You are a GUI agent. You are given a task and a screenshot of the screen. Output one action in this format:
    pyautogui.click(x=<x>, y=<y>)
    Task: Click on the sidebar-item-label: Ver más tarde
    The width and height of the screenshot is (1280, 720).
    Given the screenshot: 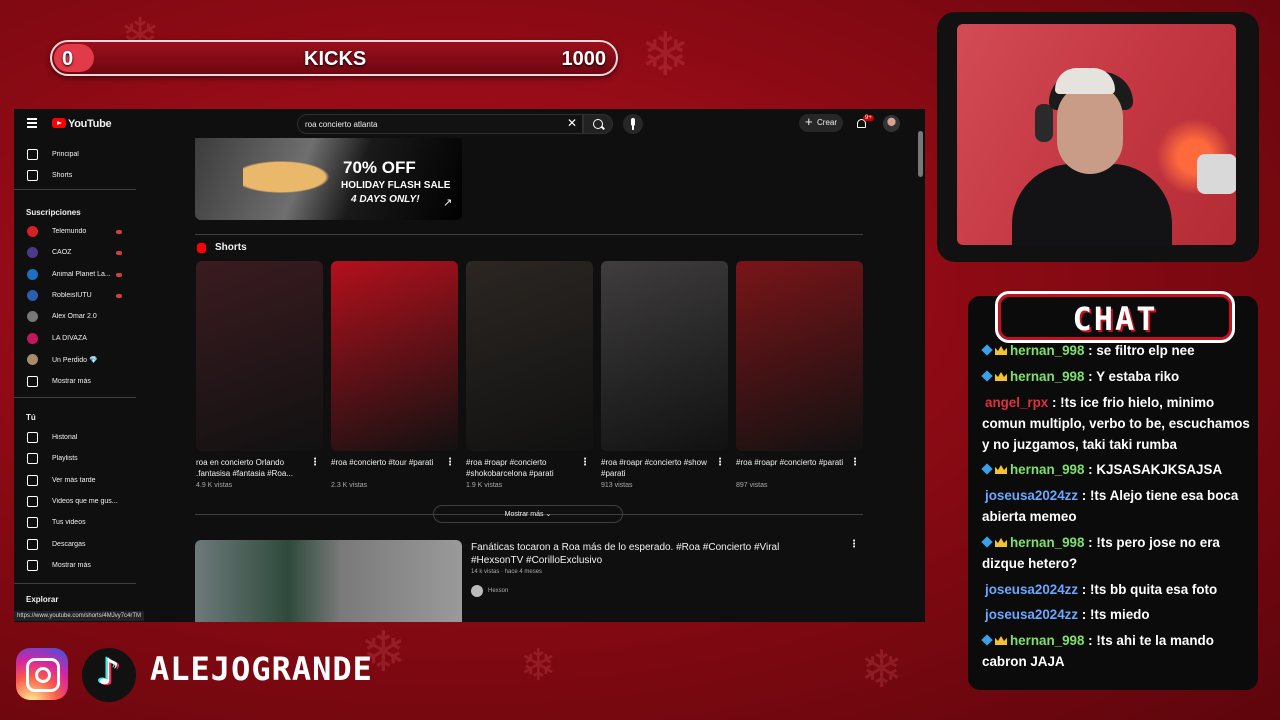 What is the action you would take?
    pyautogui.click(x=74, y=480)
    